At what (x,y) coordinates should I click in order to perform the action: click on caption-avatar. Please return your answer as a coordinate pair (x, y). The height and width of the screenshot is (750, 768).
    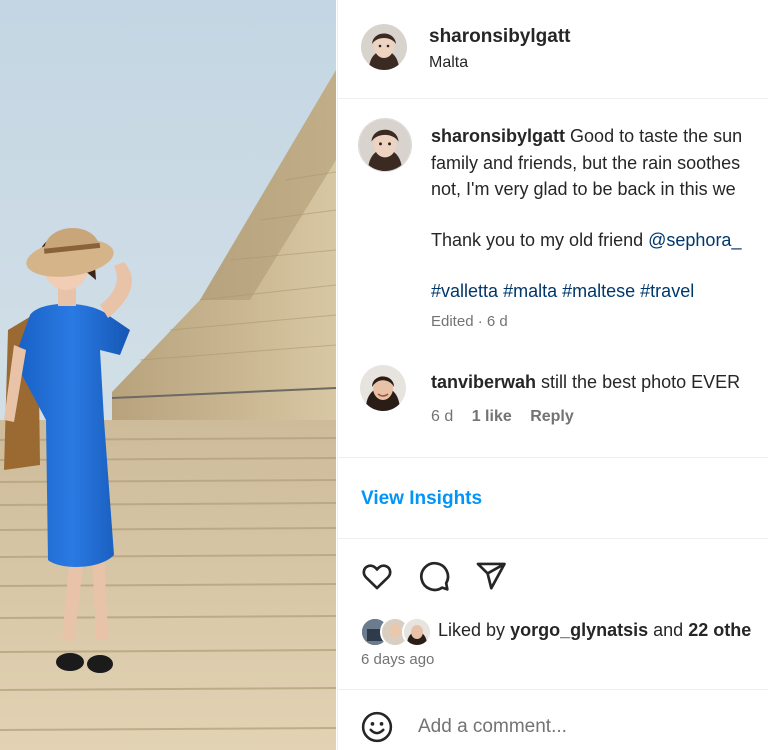
    Looking at the image, I should click on (385, 145).